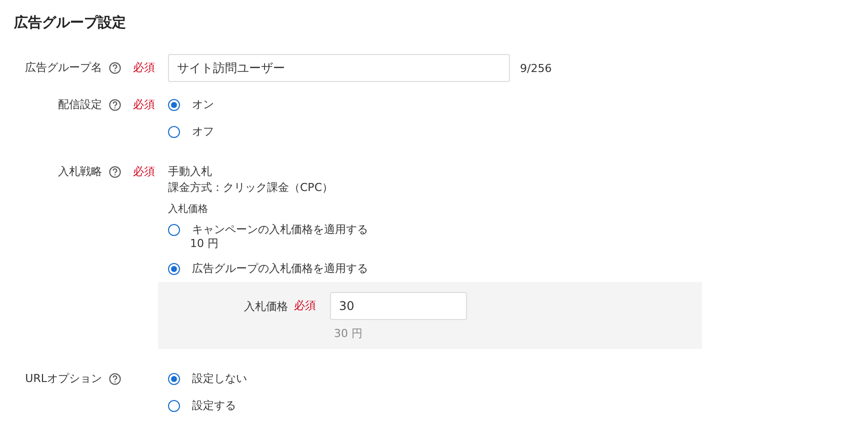 Image resolution: width=850 pixels, height=430 pixels. What do you see at coordinates (188, 209) in the screenshot?
I see `section-label: 入札価格` at bounding box center [188, 209].